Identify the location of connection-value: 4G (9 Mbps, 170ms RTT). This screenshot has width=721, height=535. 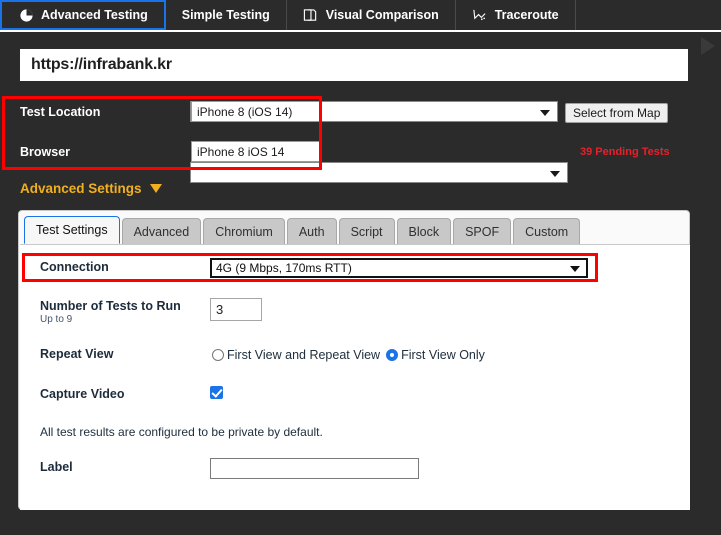
(284, 268).